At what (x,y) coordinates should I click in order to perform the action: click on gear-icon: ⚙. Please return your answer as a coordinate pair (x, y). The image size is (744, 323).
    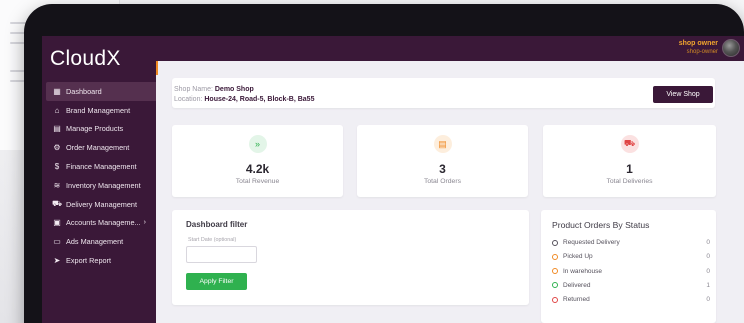
    Looking at the image, I should click on (57, 148).